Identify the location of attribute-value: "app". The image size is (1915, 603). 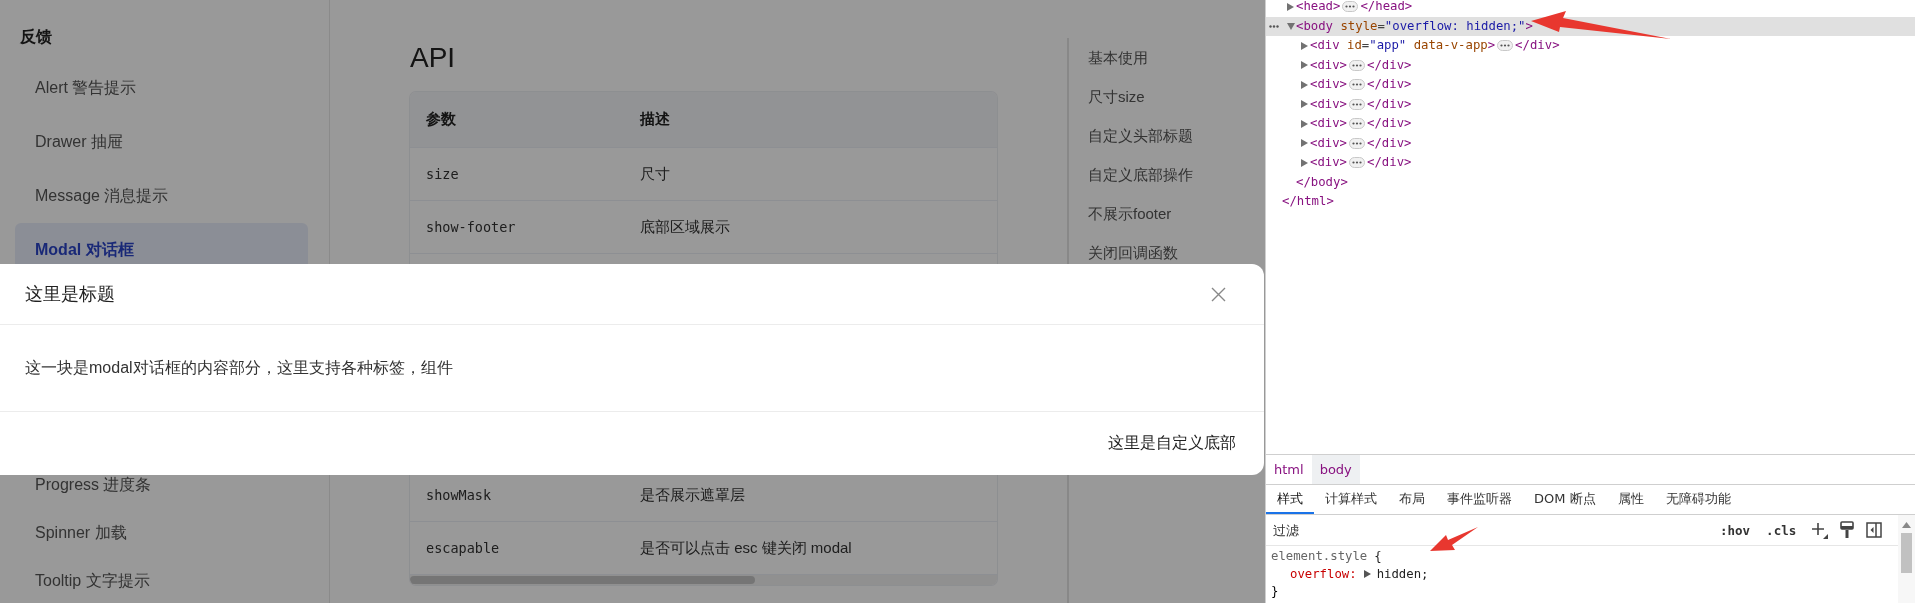
(1388, 45).